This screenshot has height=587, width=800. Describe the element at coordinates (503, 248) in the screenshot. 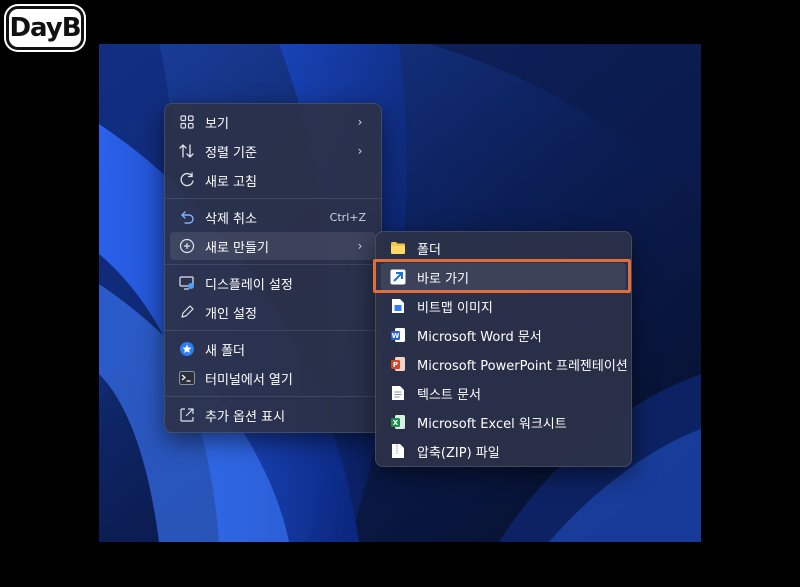

I see `submenu-item-folder: 폴더` at that location.